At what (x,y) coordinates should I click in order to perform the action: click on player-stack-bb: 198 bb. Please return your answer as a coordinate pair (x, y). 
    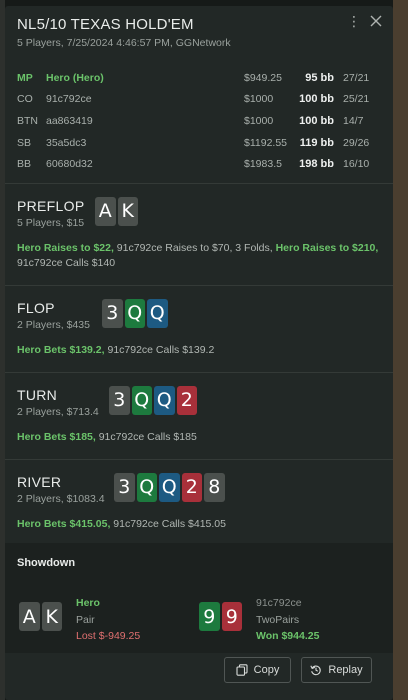
    Looking at the image, I should click on (316, 164).